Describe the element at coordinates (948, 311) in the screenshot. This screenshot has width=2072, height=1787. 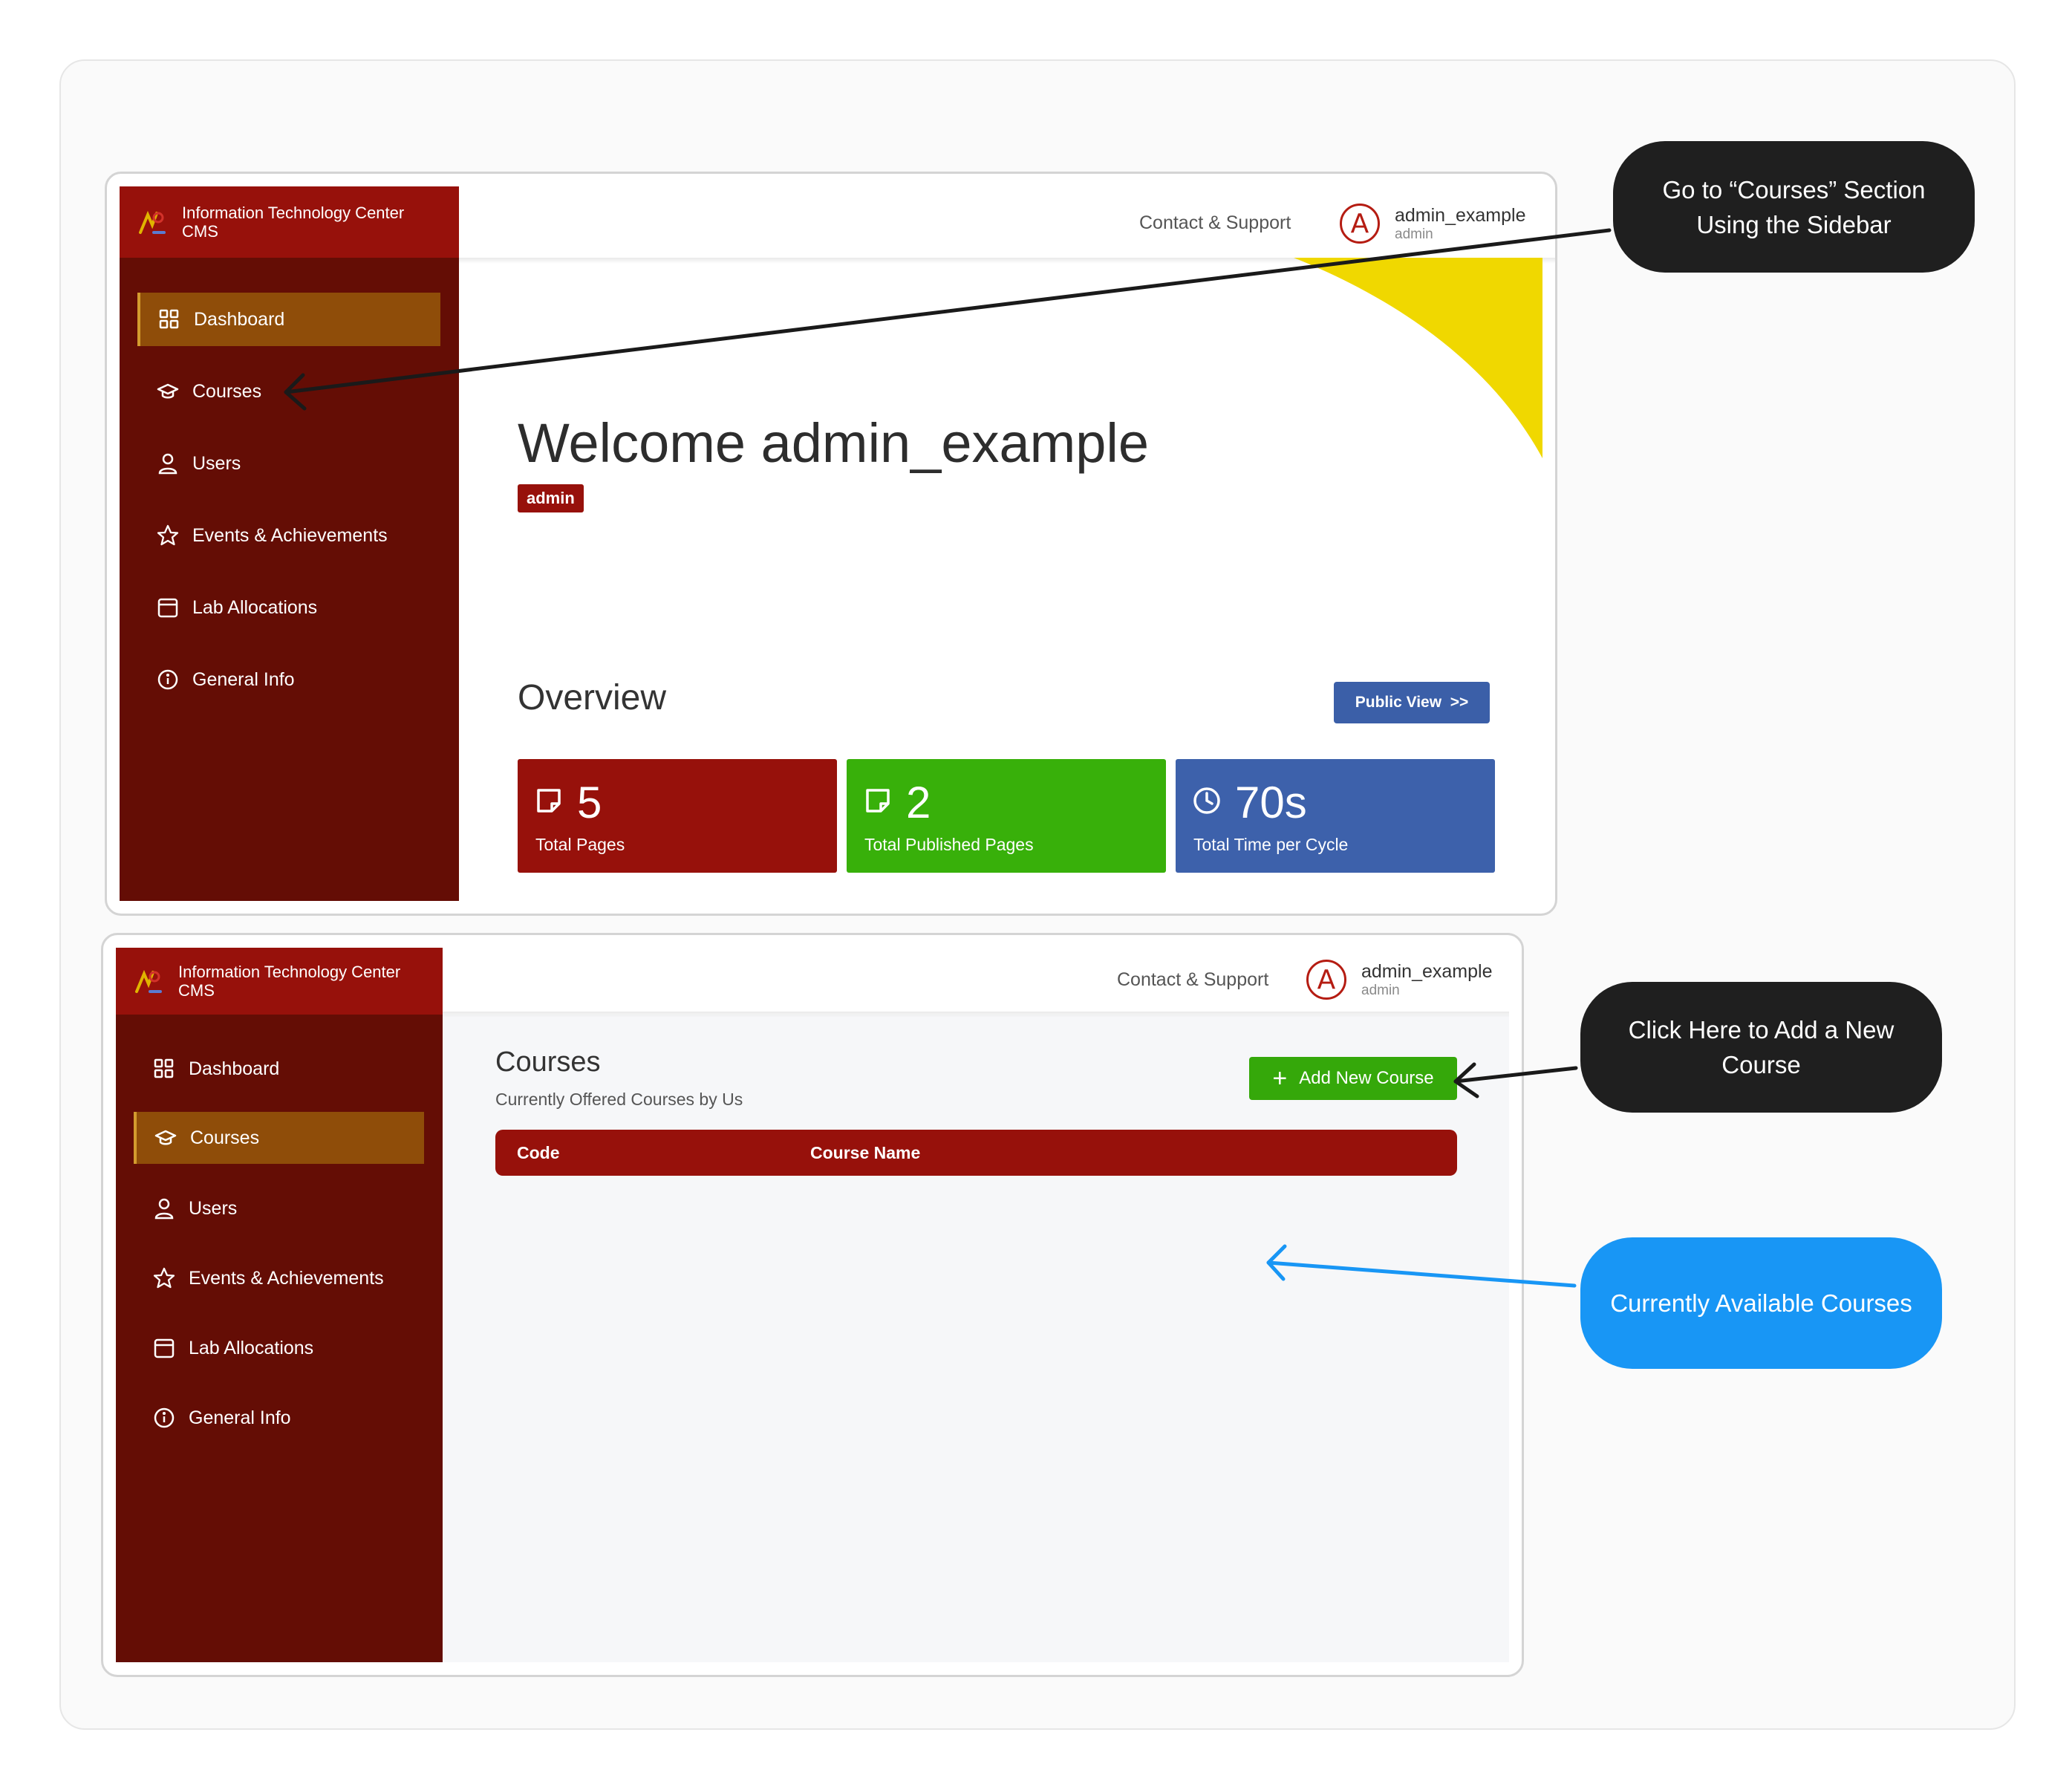
I see `arrow-to-courses-nav` at that location.